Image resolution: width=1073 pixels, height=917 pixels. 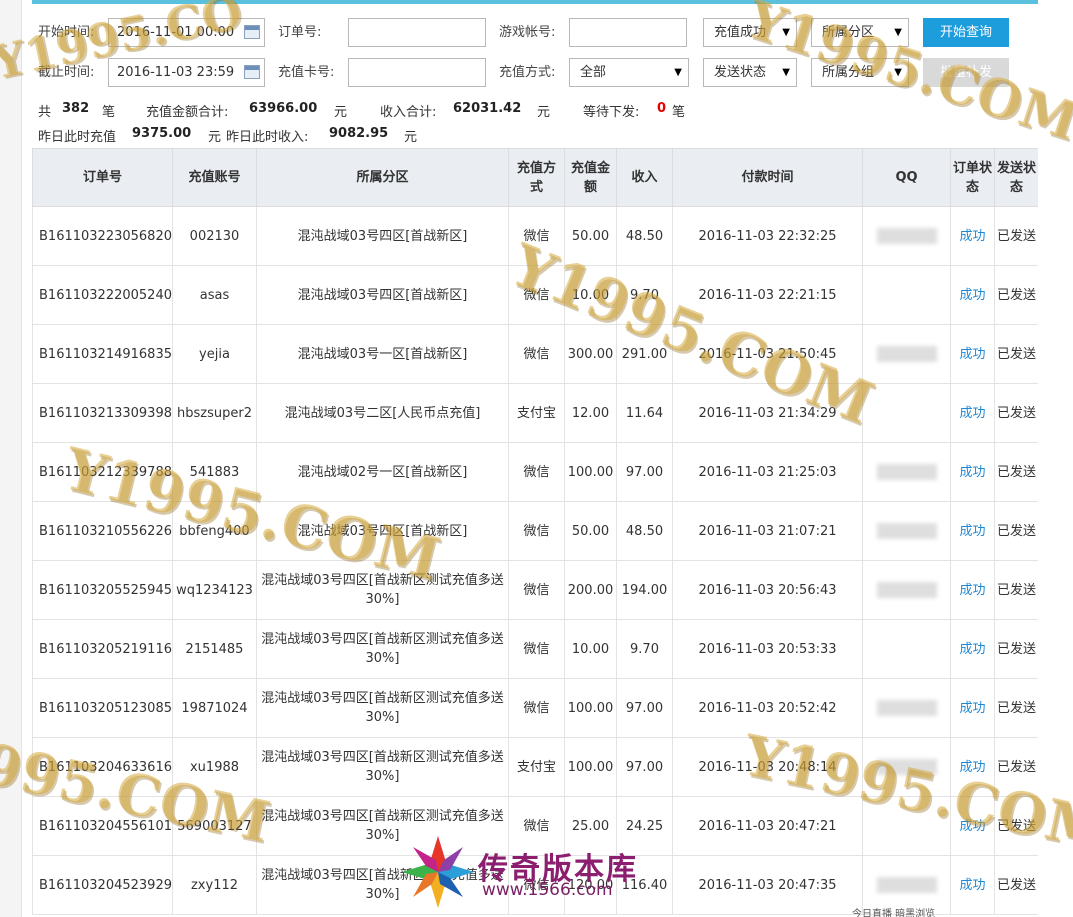 I want to click on send-status-value: 发送状态, so click(x=740, y=72).